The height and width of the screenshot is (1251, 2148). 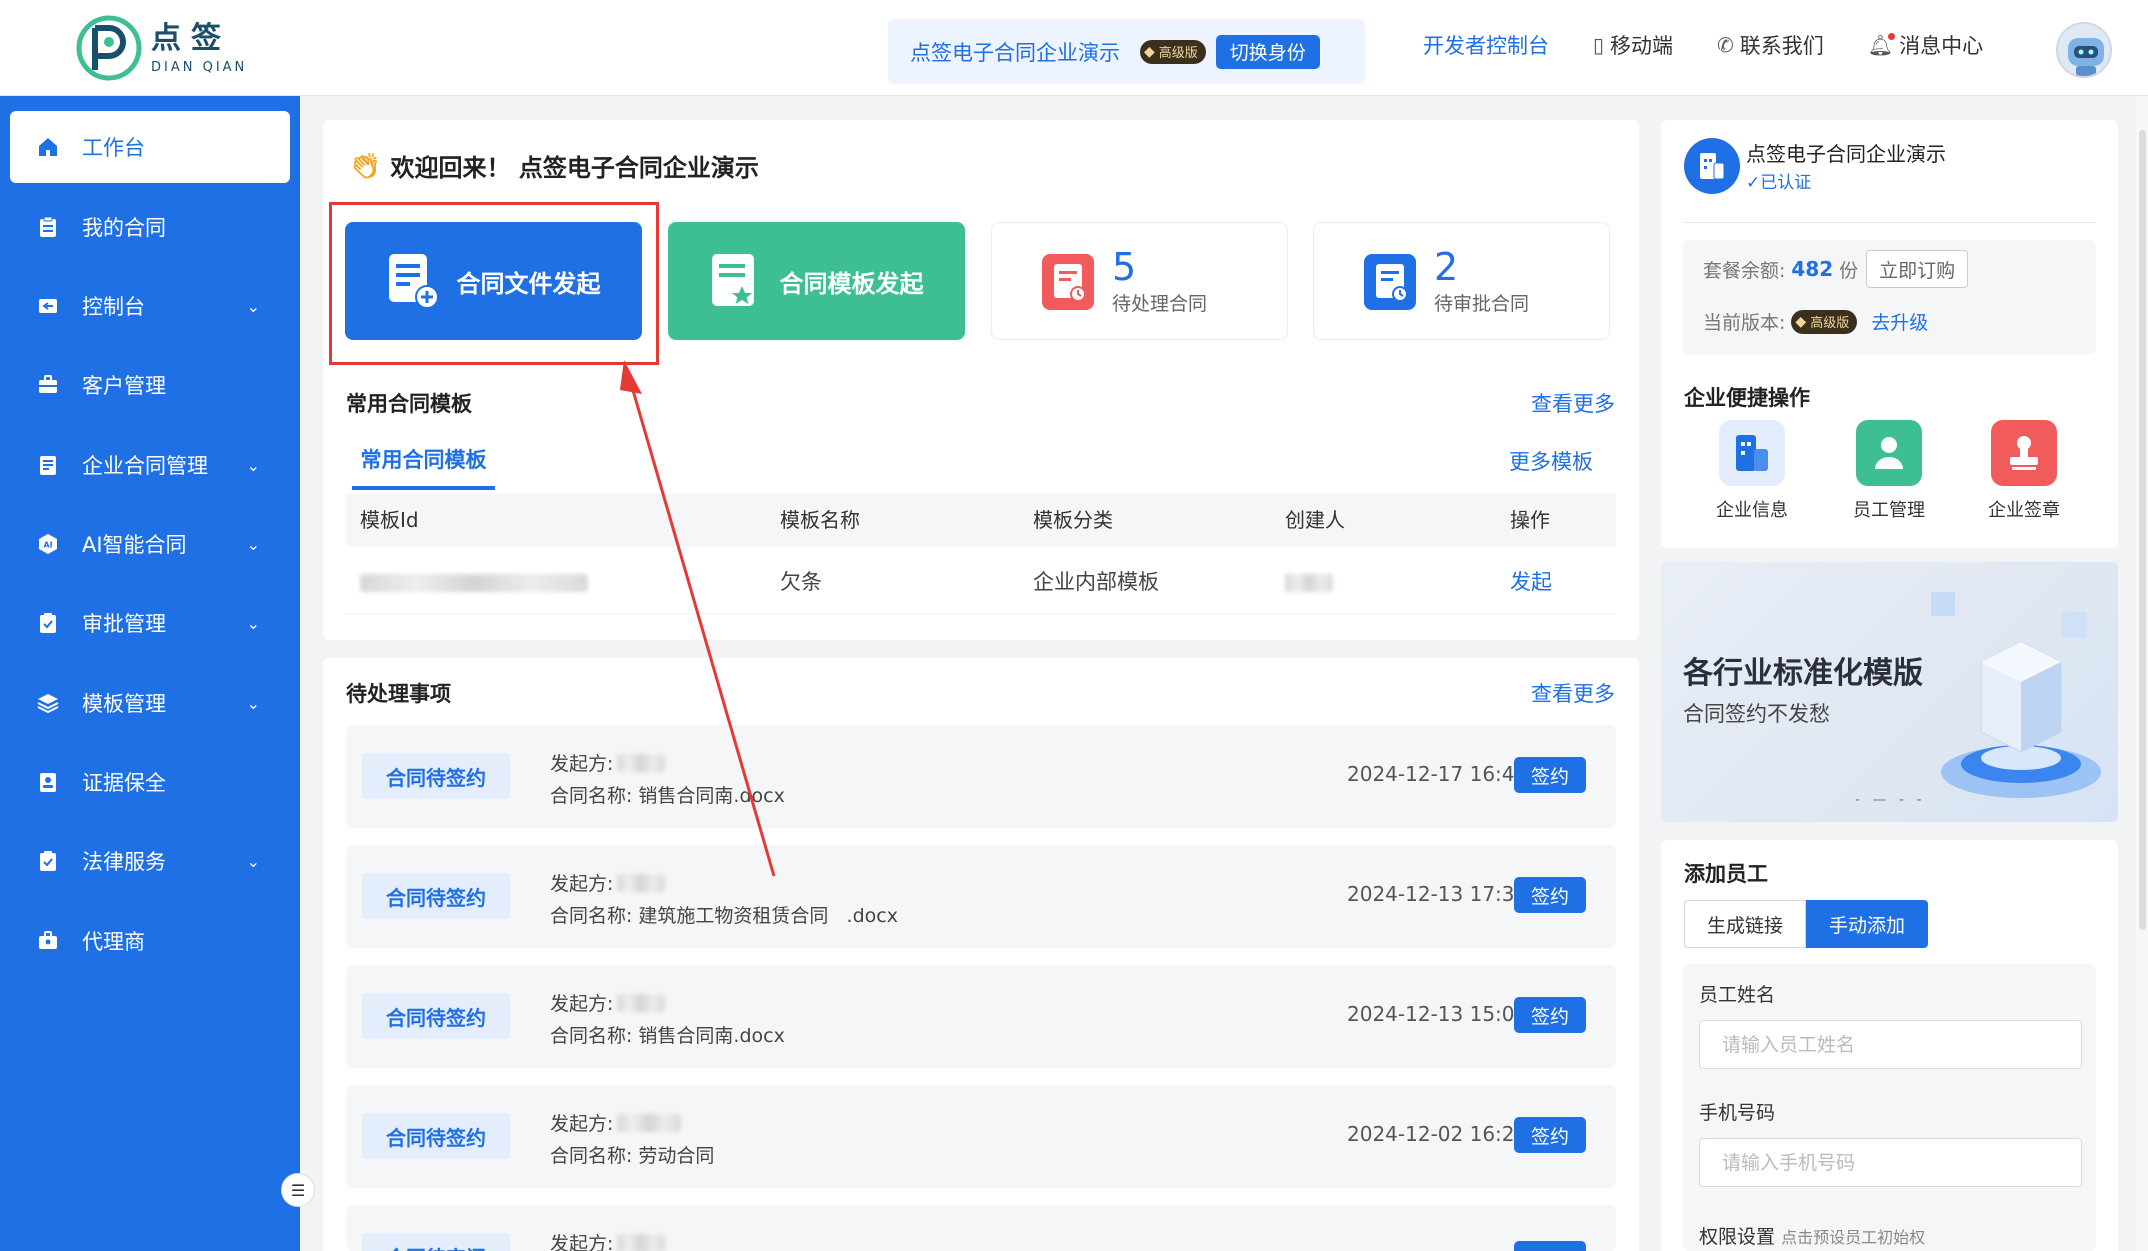 I want to click on quick-company-seal: 企业签章, so click(x=2024, y=471).